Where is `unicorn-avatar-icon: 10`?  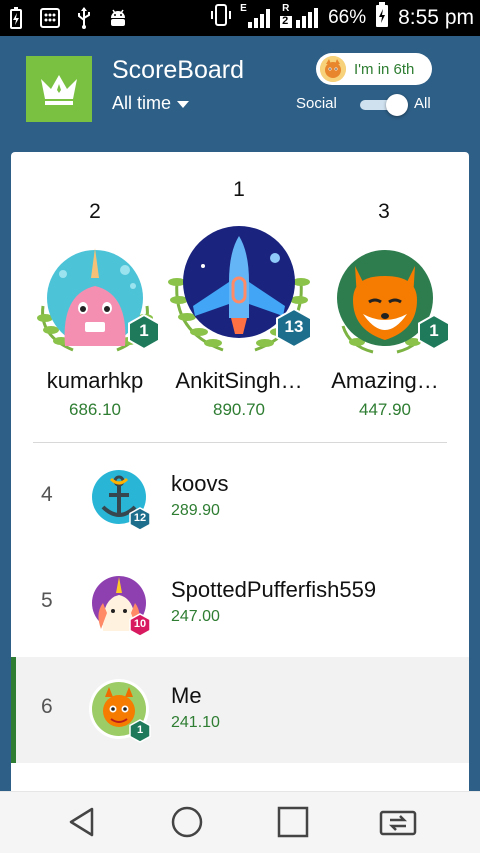 unicorn-avatar-icon: 10 is located at coordinates (120, 605).